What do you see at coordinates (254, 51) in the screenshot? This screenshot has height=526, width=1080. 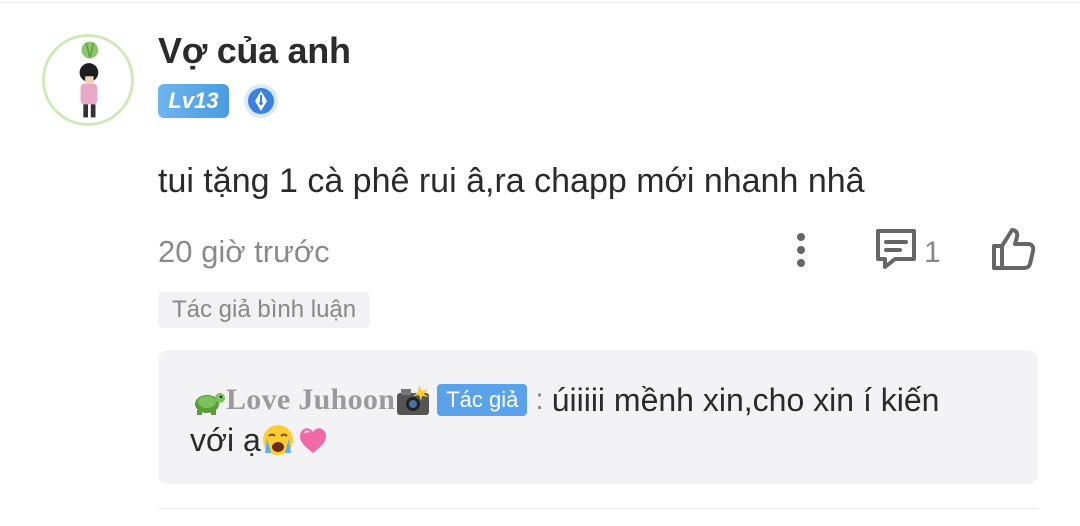 I see `username: Vợ của anh` at bounding box center [254, 51].